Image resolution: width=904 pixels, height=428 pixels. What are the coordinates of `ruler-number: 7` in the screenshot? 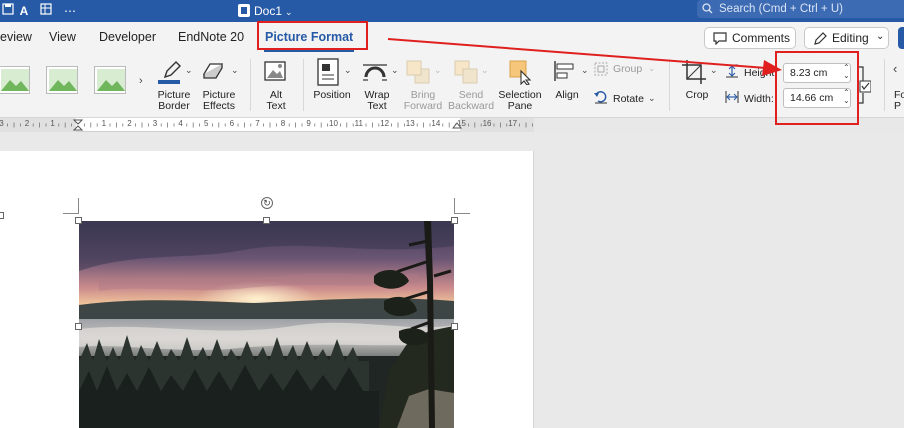 It's located at (257, 123).